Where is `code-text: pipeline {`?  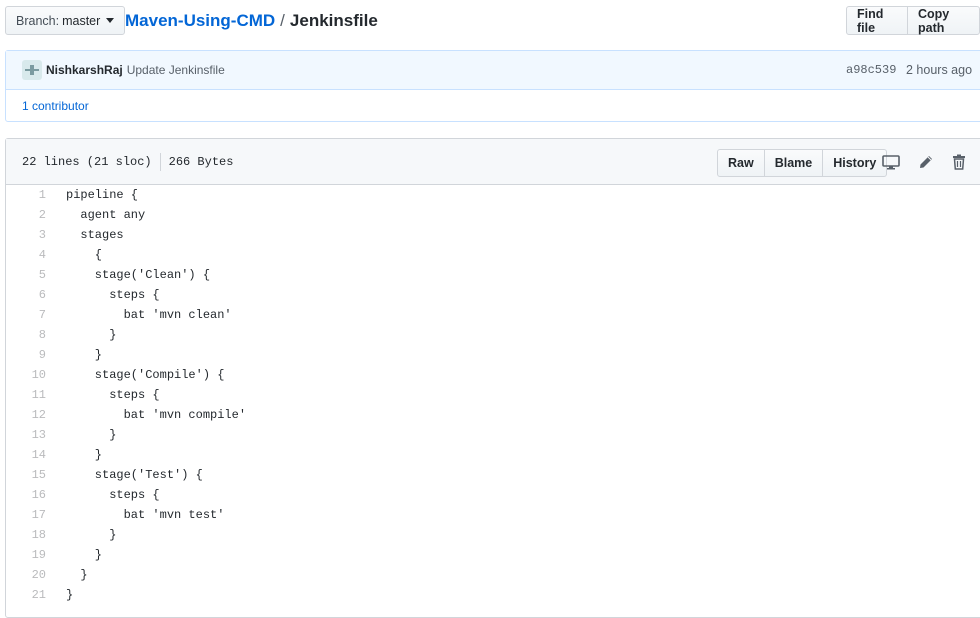
code-text: pipeline { is located at coordinates (102, 195).